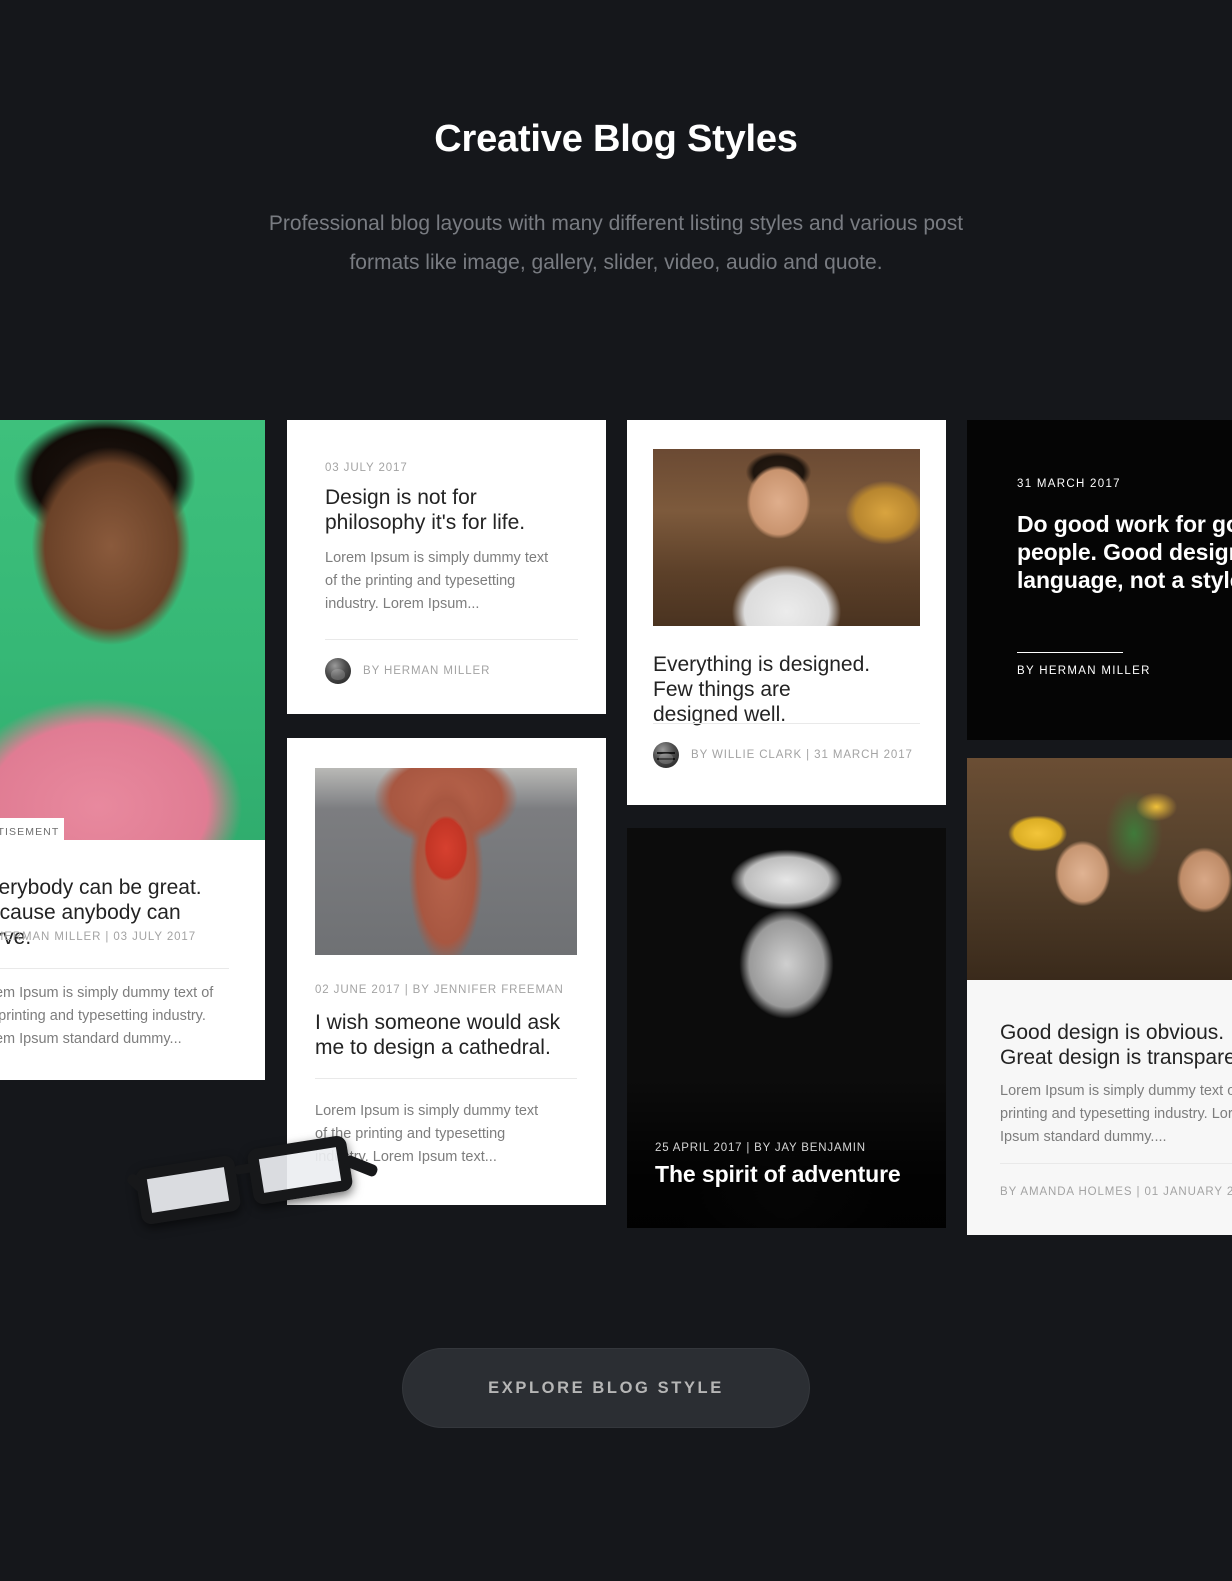 The image size is (1232, 1581). I want to click on design-philosophy-date: 03 JULY 2017, so click(366, 468).